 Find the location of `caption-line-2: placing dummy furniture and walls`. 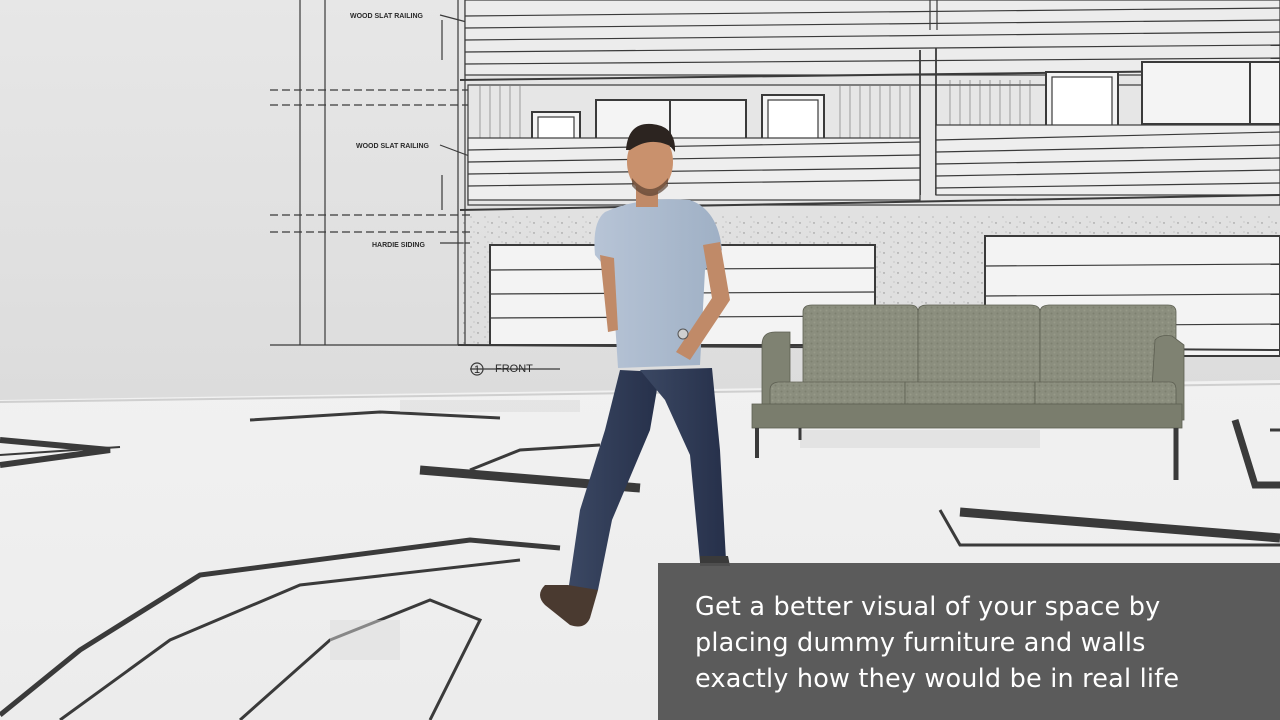

caption-line-2: placing dummy furniture and walls is located at coordinates (920, 643).